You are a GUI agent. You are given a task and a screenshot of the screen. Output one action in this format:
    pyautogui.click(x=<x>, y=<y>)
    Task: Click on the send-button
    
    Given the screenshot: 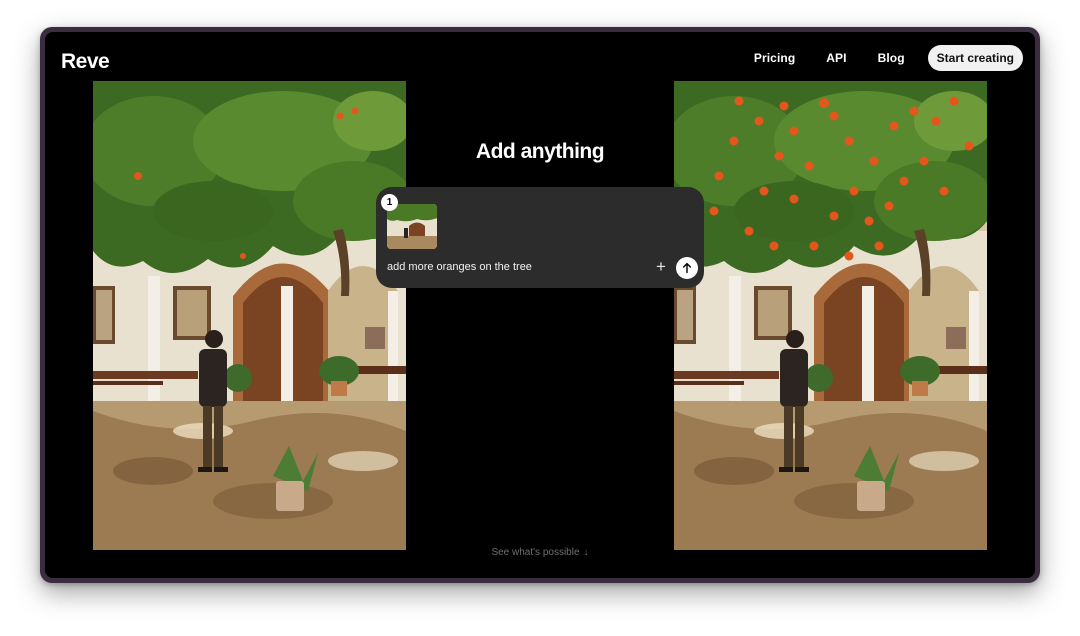 What is the action you would take?
    pyautogui.click(x=687, y=268)
    